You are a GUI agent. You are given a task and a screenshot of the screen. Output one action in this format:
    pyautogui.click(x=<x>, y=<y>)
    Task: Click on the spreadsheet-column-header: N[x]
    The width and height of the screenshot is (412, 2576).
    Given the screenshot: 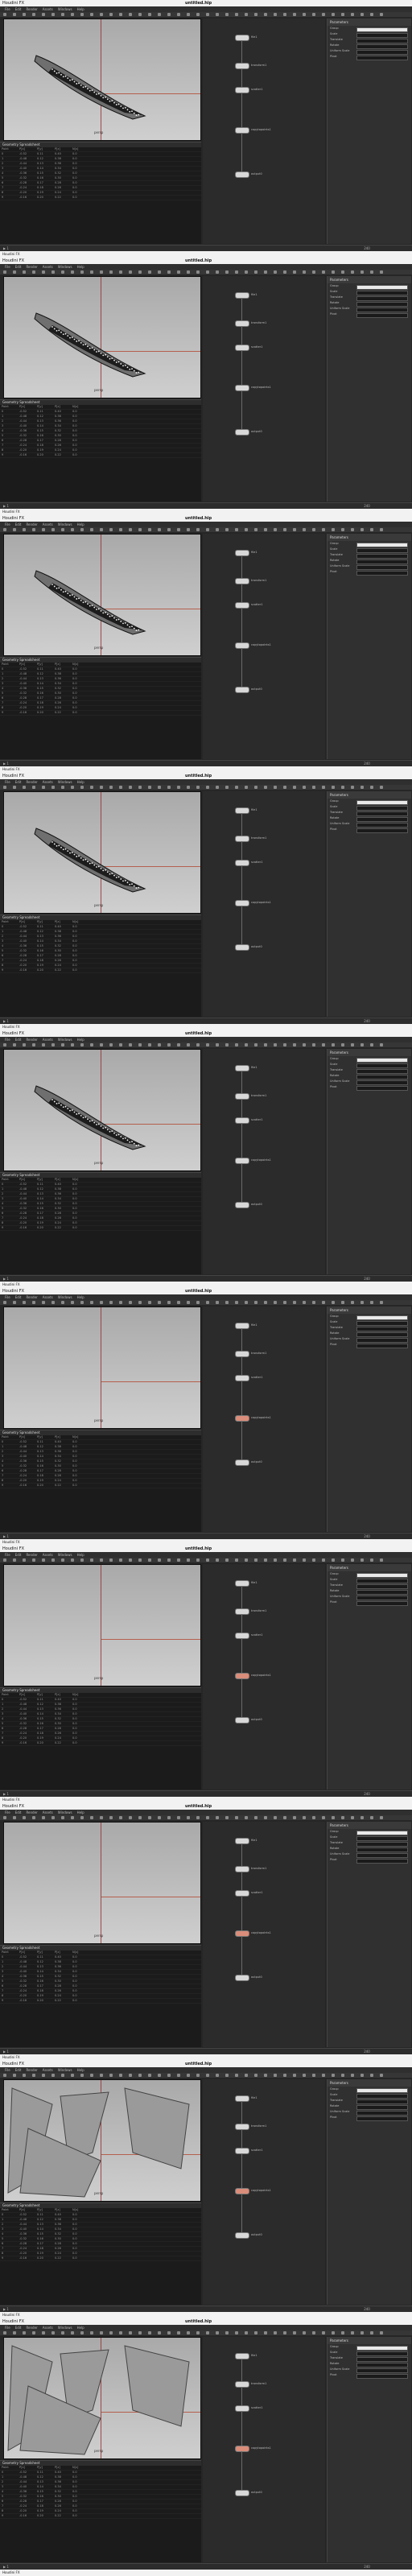 What is the action you would take?
    pyautogui.click(x=80, y=1180)
    